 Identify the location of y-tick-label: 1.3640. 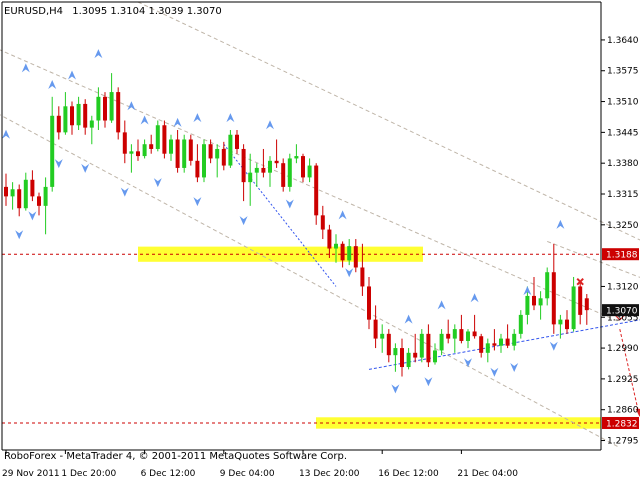
(623, 41).